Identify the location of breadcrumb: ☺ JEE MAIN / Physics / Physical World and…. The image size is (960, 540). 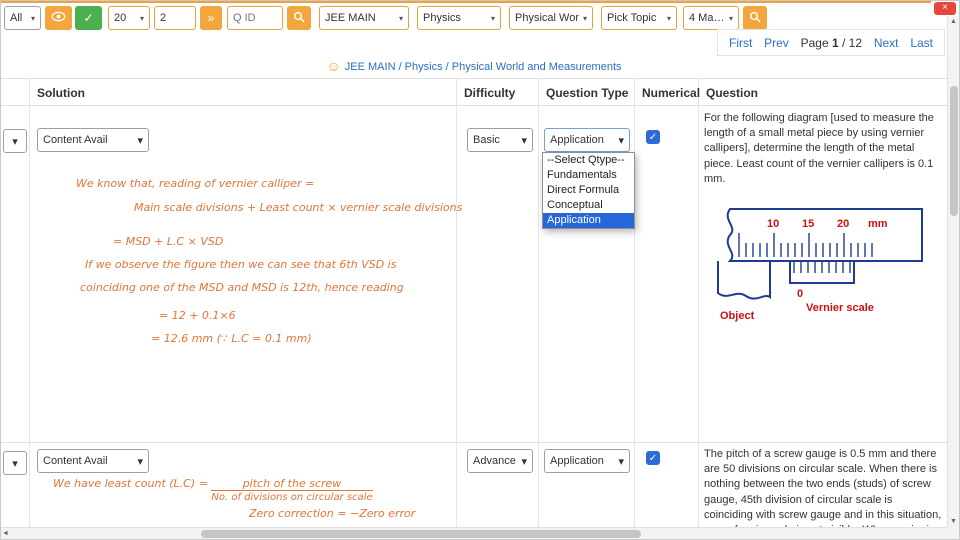
(474, 66).